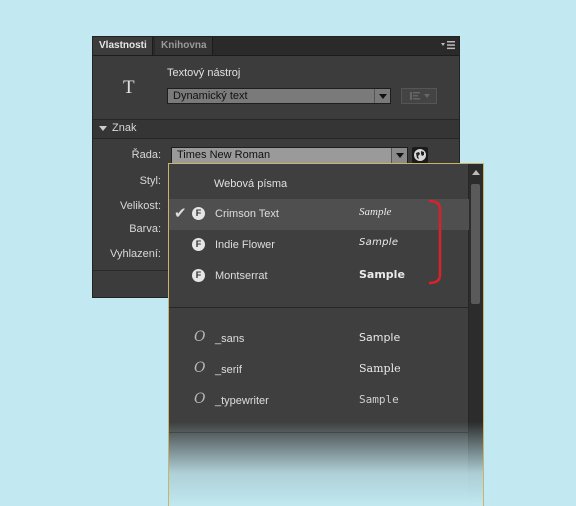 This screenshot has width=576, height=506. I want to click on font-family-value: Times New Roman, so click(224, 155).